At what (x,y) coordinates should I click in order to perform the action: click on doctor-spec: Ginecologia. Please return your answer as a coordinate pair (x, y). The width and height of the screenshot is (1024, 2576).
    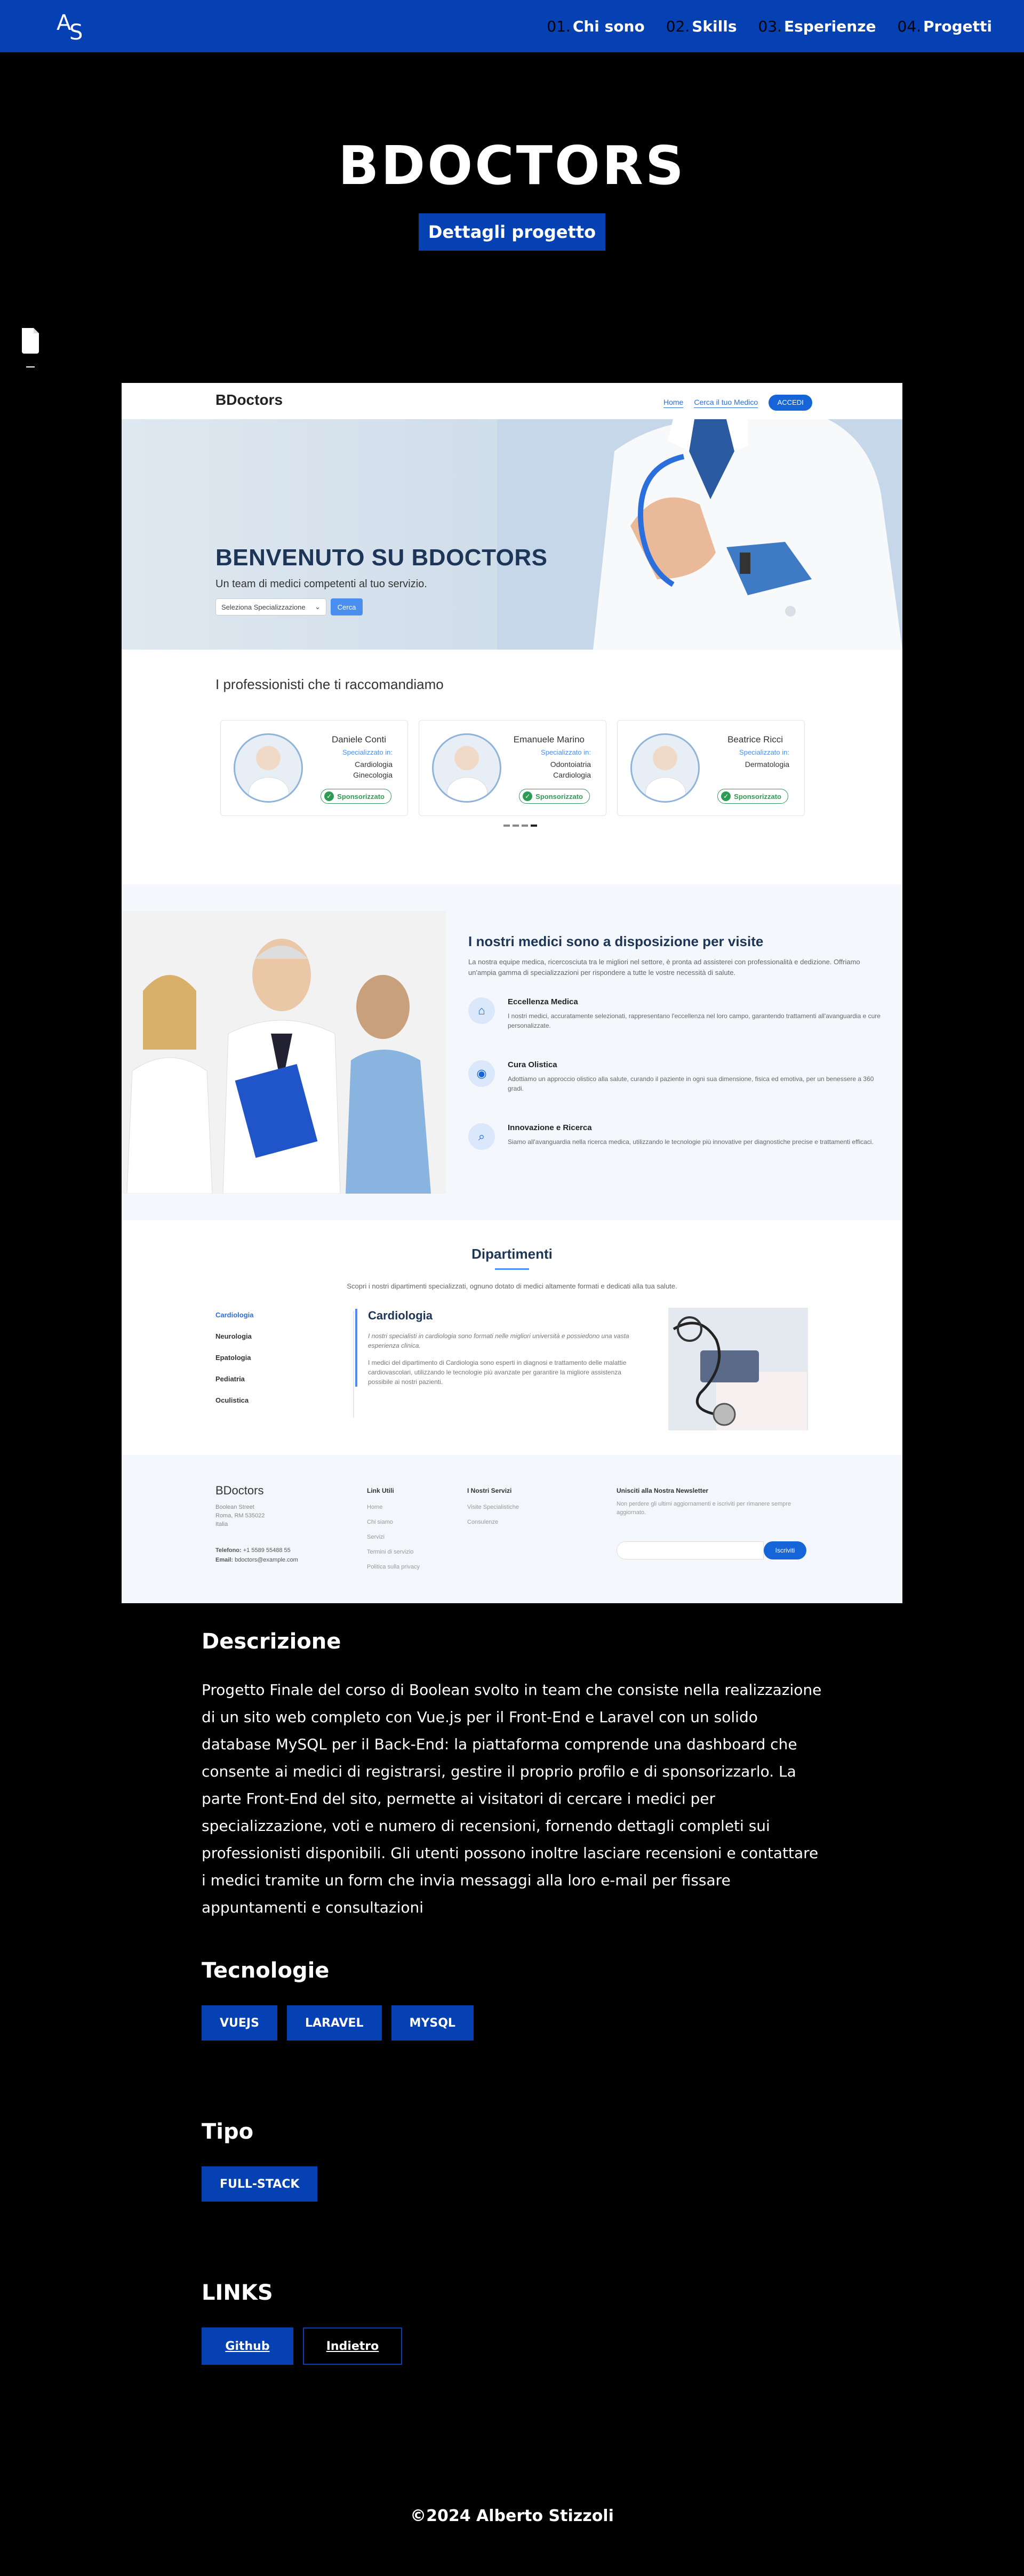
    Looking at the image, I should click on (373, 775).